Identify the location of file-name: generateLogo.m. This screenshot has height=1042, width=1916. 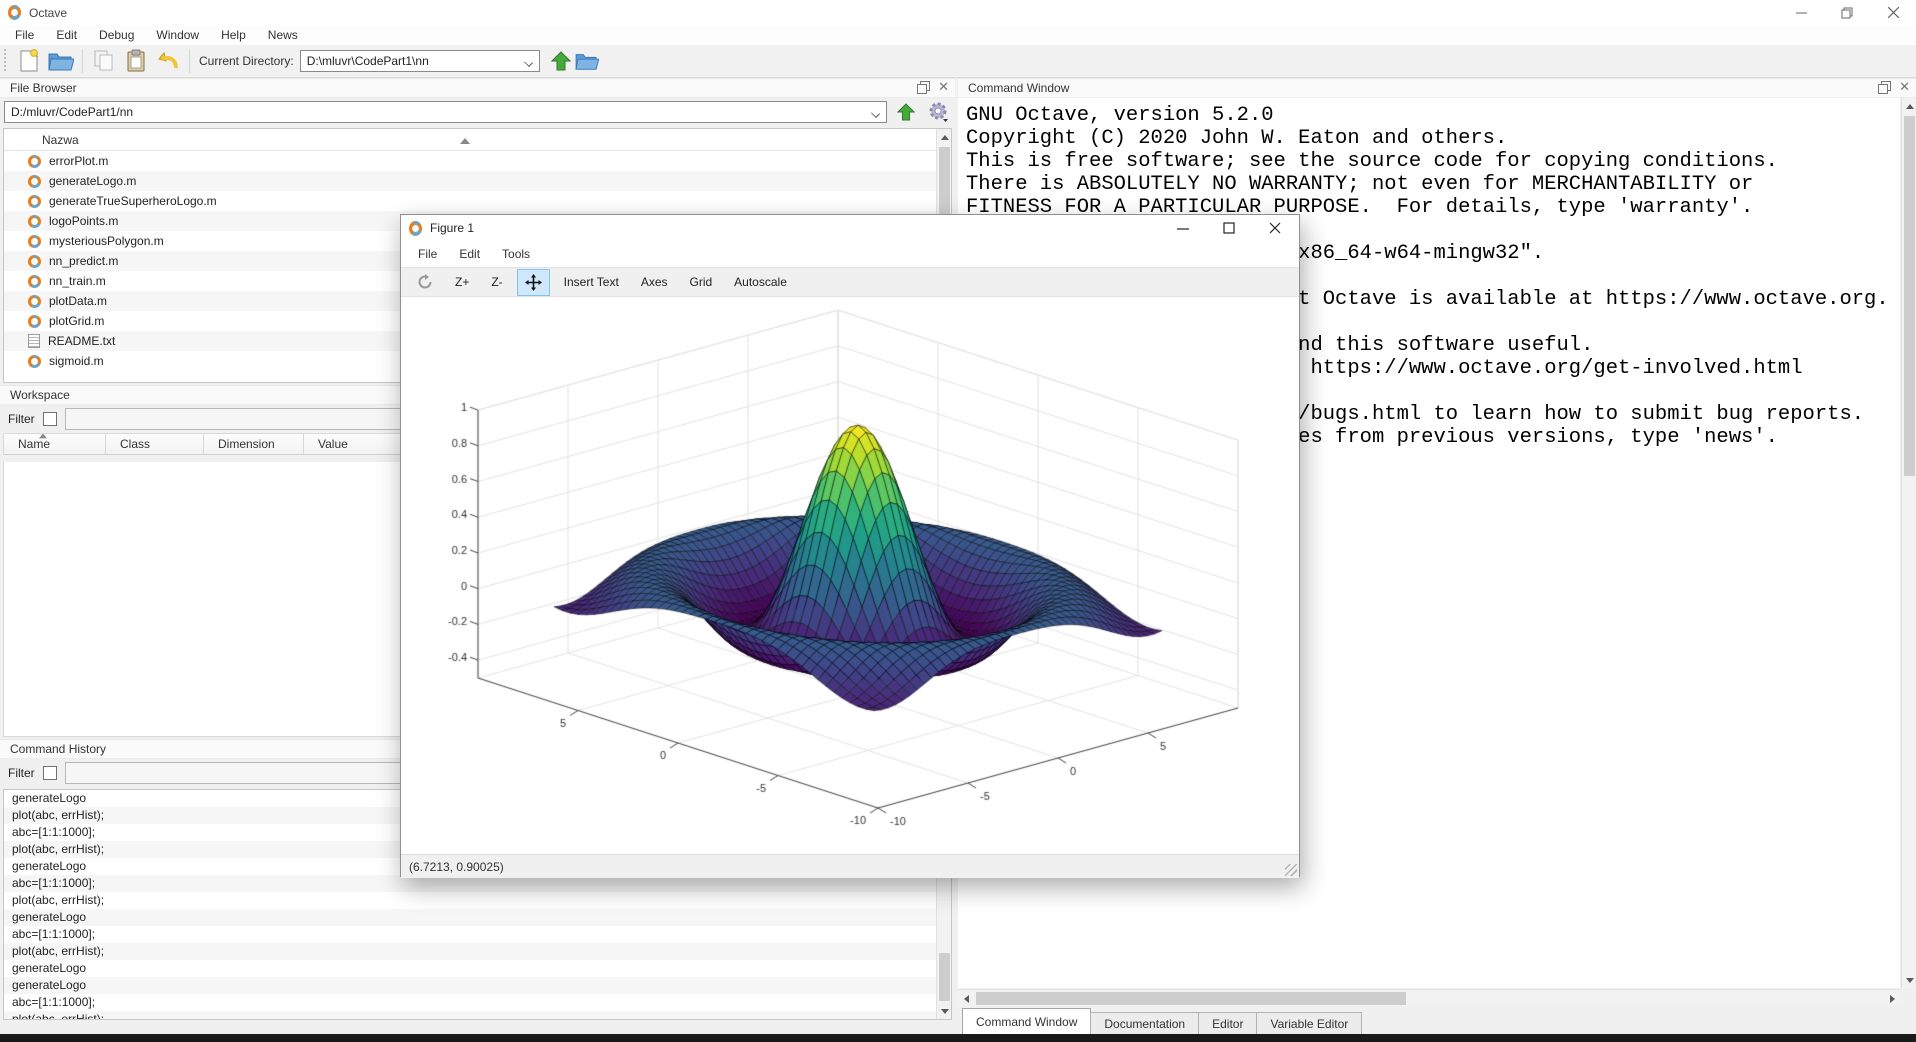
(93, 181).